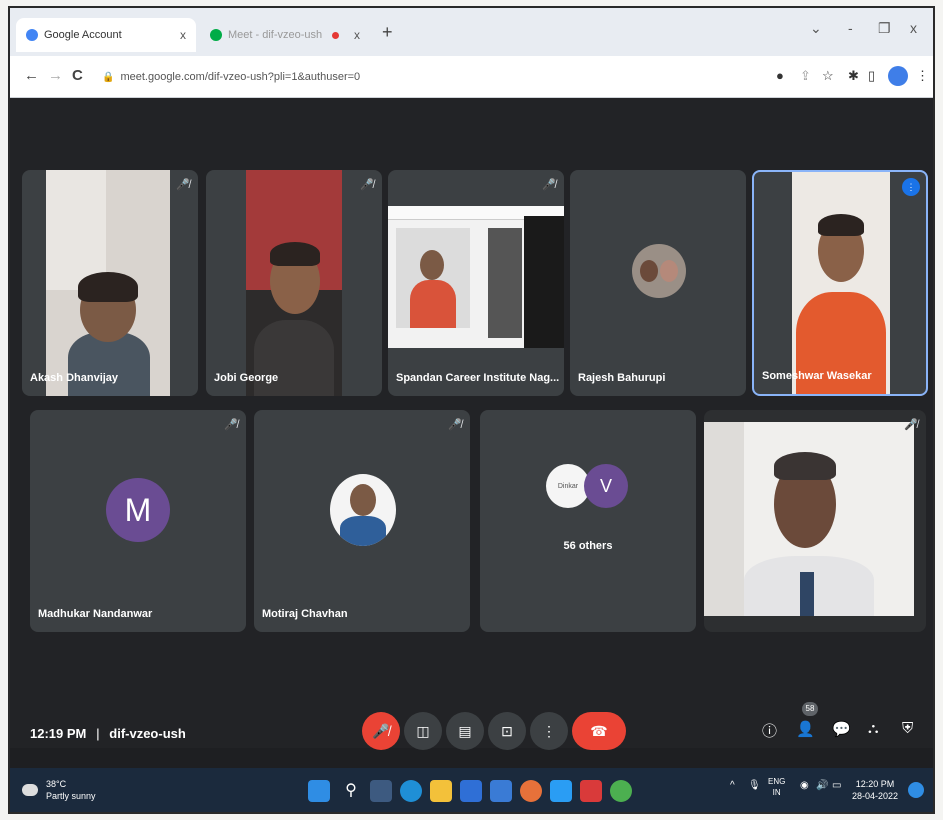 The height and width of the screenshot is (820, 943). Describe the element at coordinates (769, 730) in the screenshot. I see `info-icon: ⓘ` at that location.